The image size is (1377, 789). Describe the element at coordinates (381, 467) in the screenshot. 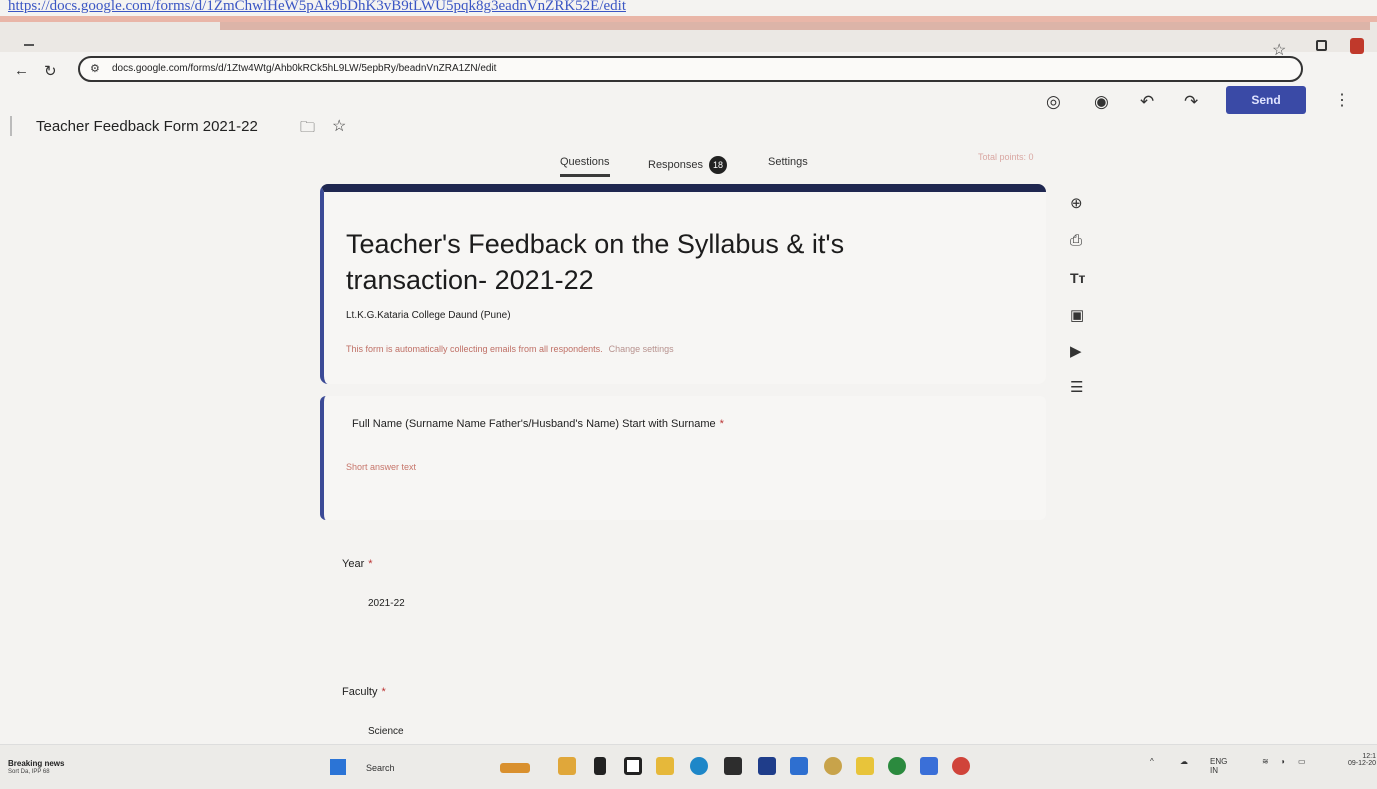

I see `short-answer-placeholder: Short answer text` at that location.